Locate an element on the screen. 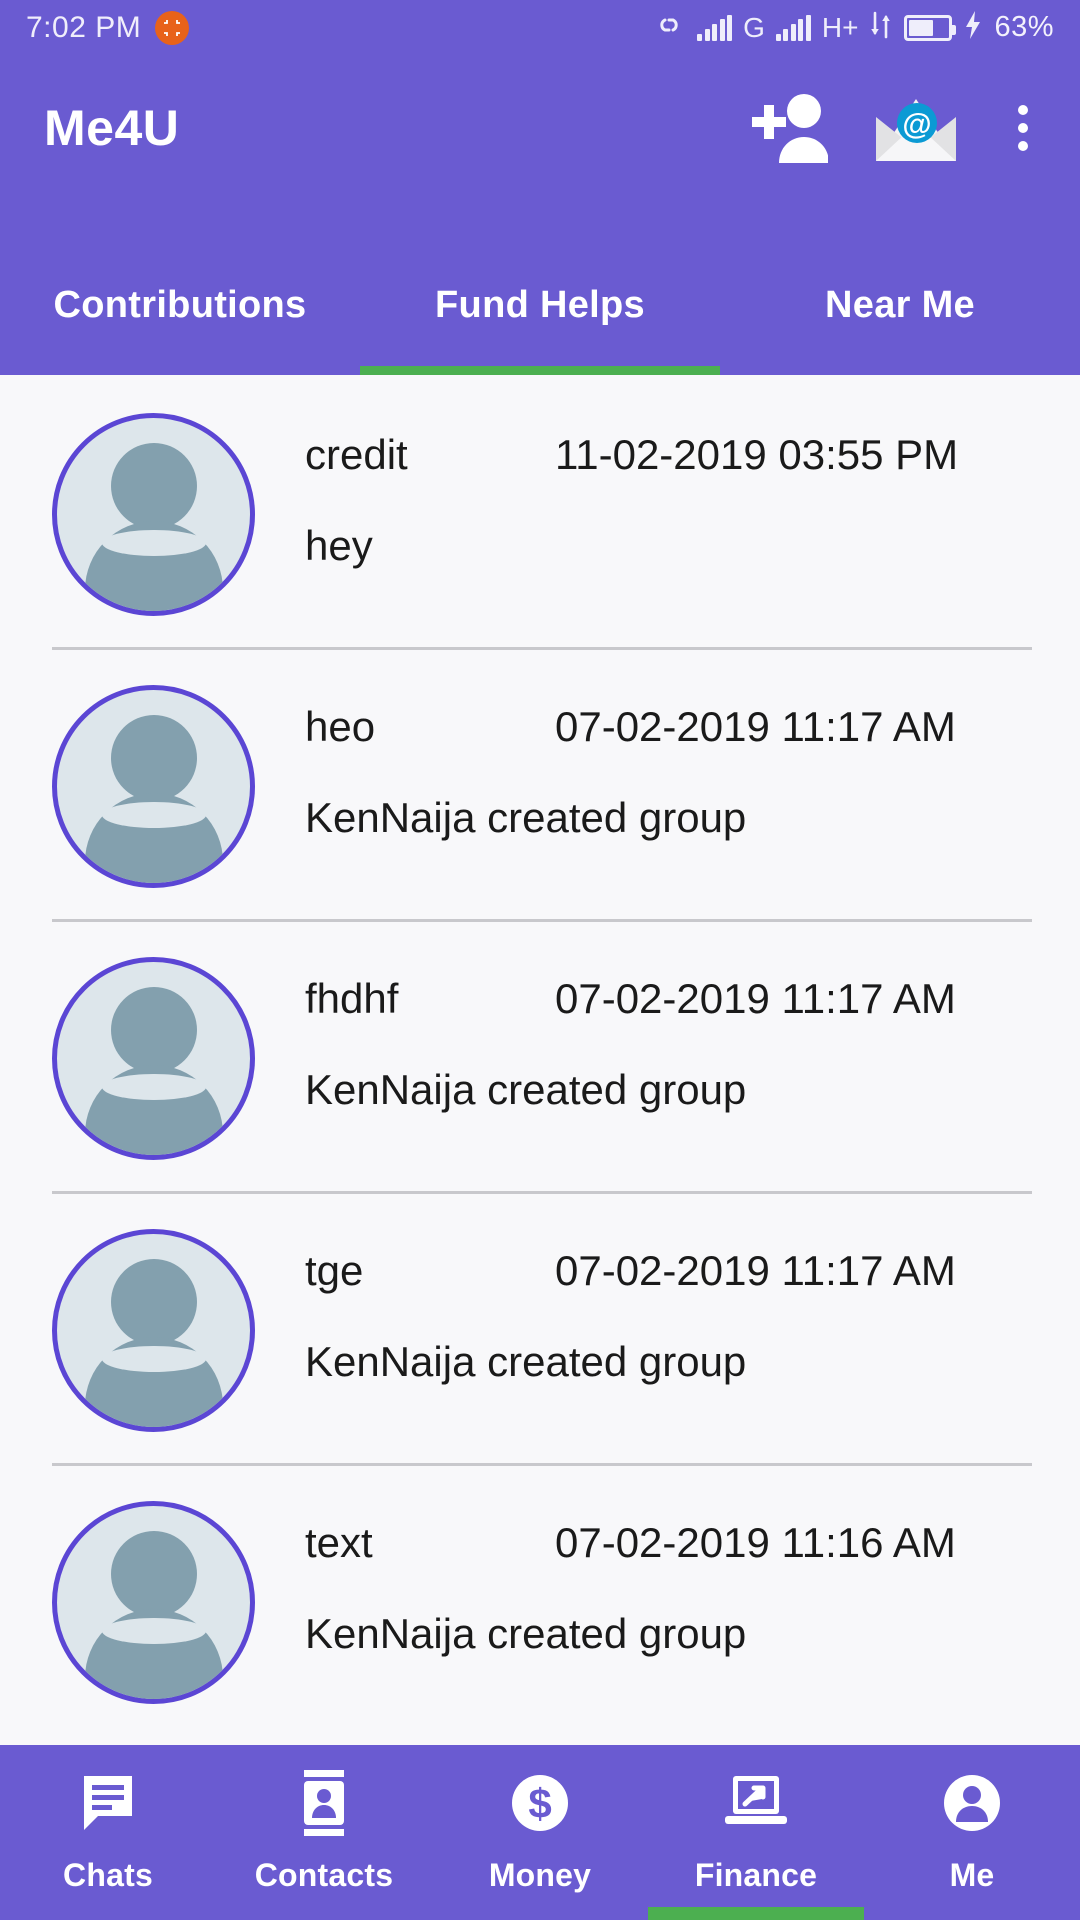  list-item-header: text 07-02-2019 11:16 AM is located at coordinates (670, 1543).